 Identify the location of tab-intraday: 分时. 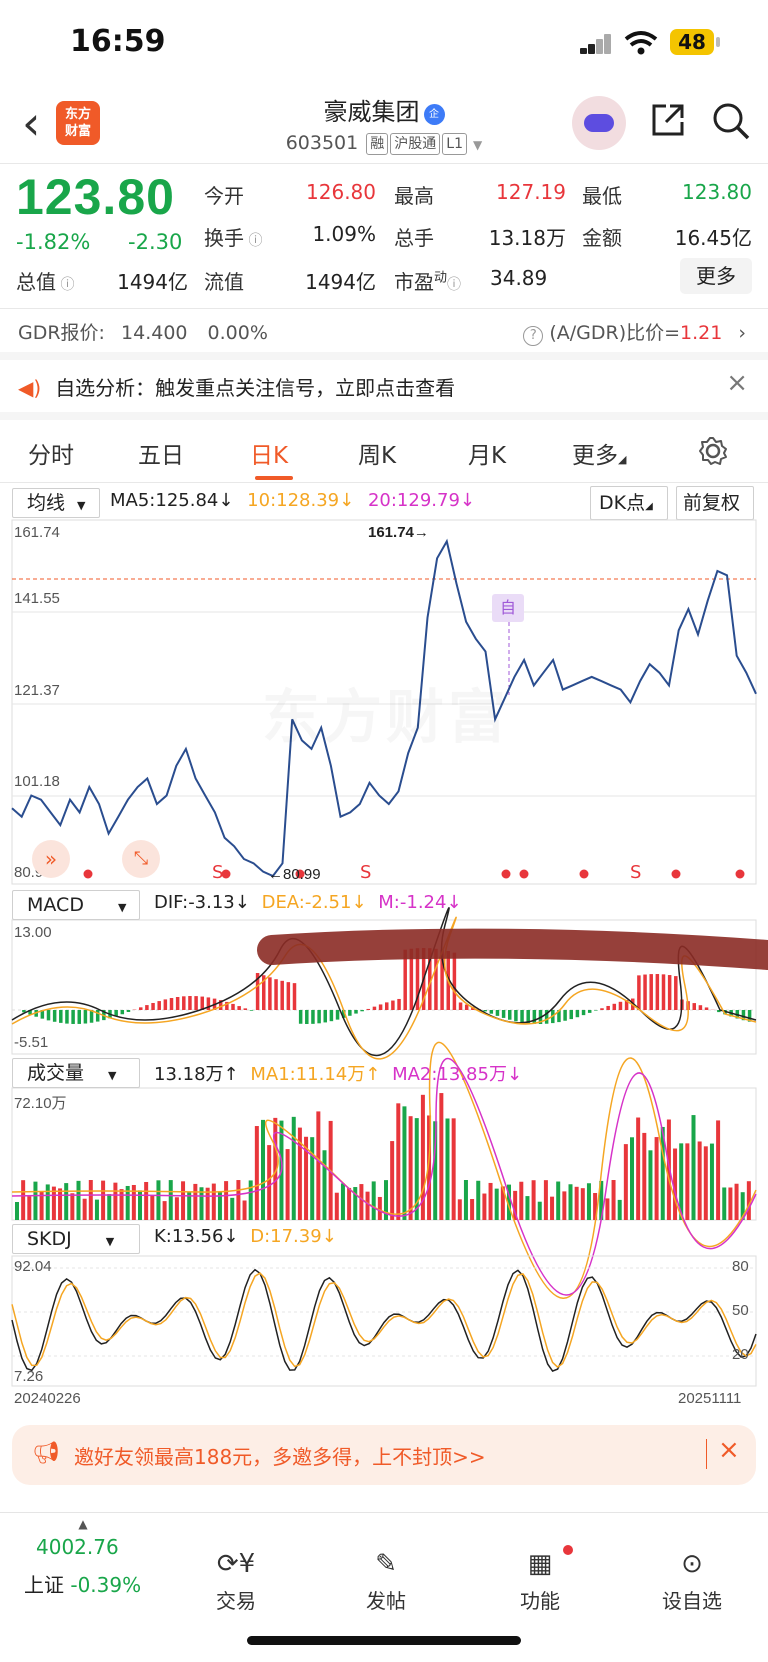
(51, 453).